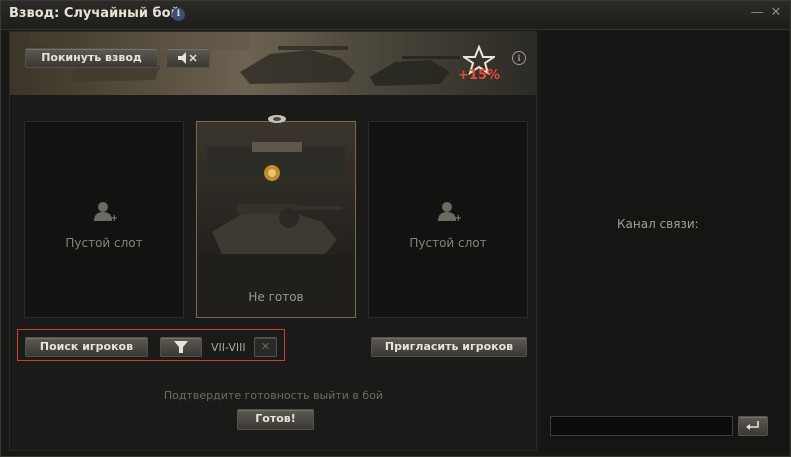  I want to click on speaker-mute-icon, so click(187, 58).